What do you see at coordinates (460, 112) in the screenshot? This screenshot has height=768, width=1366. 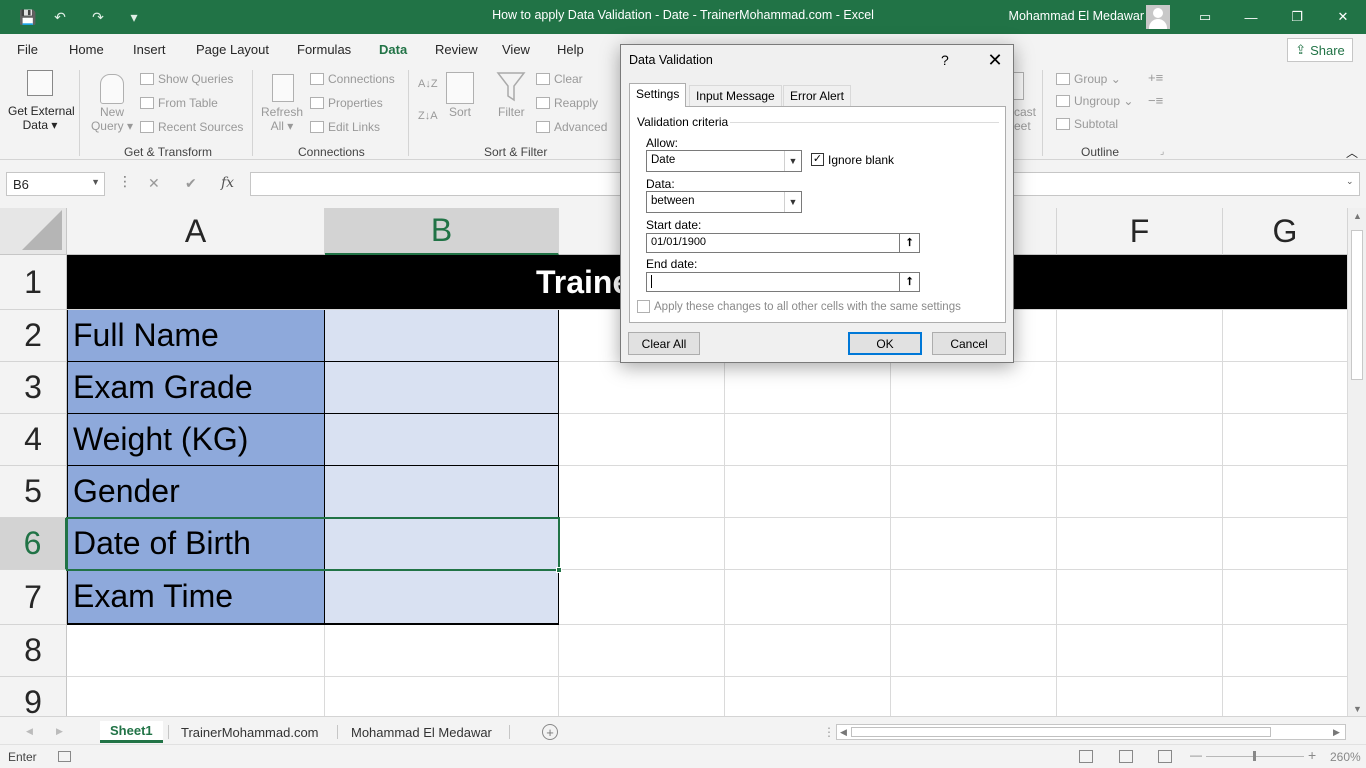 I see `sort-button: Sort` at bounding box center [460, 112].